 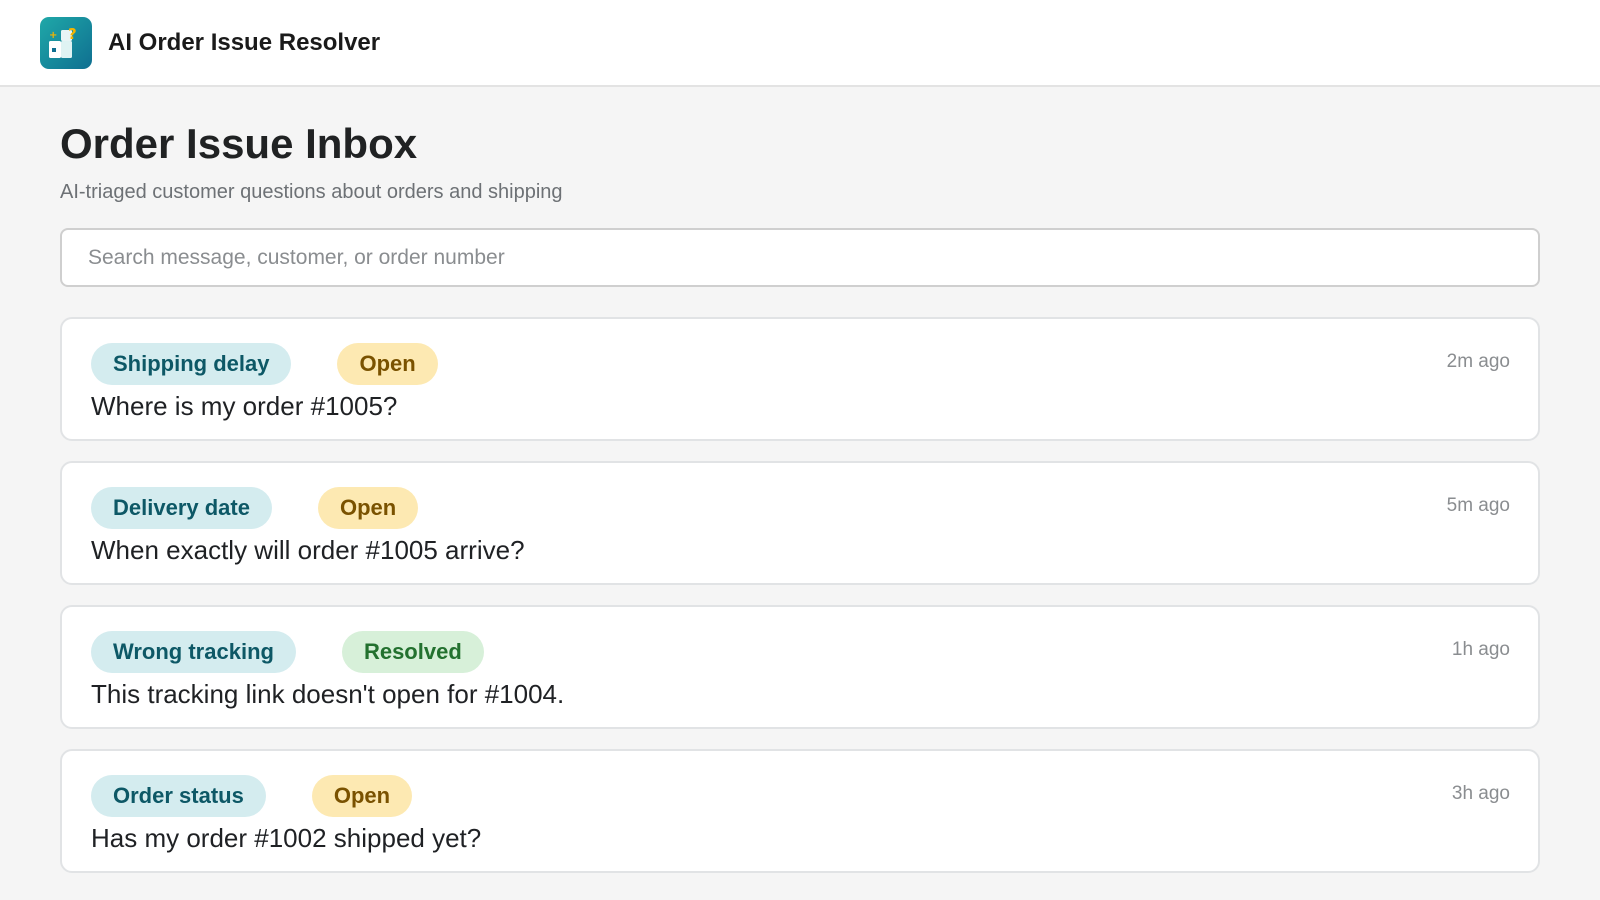 What do you see at coordinates (308, 550) in the screenshot?
I see `issue-message: When exactly will order #1005 arrive?` at bounding box center [308, 550].